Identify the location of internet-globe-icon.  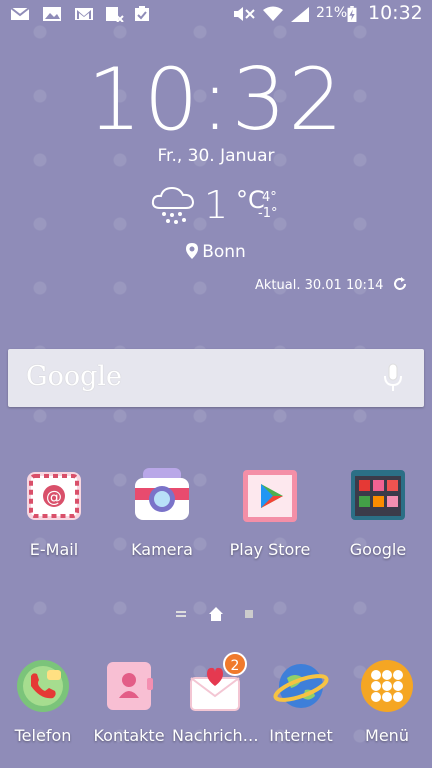
(301, 686).